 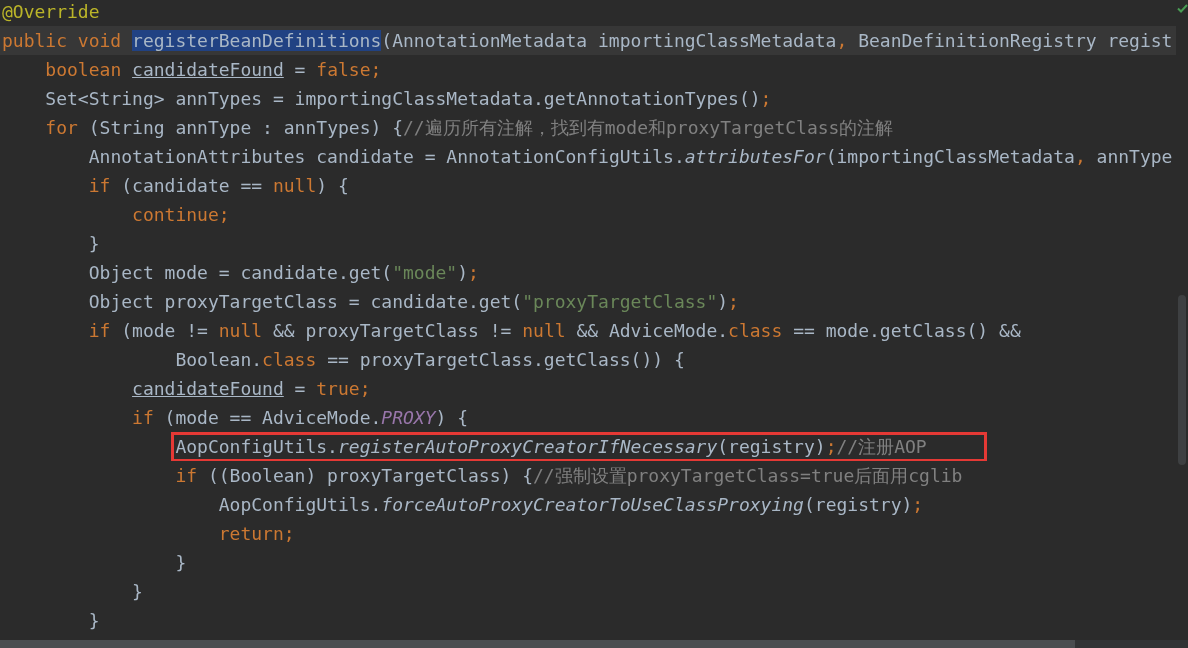 What do you see at coordinates (1182, 8) in the screenshot?
I see `checkmark-icon` at bounding box center [1182, 8].